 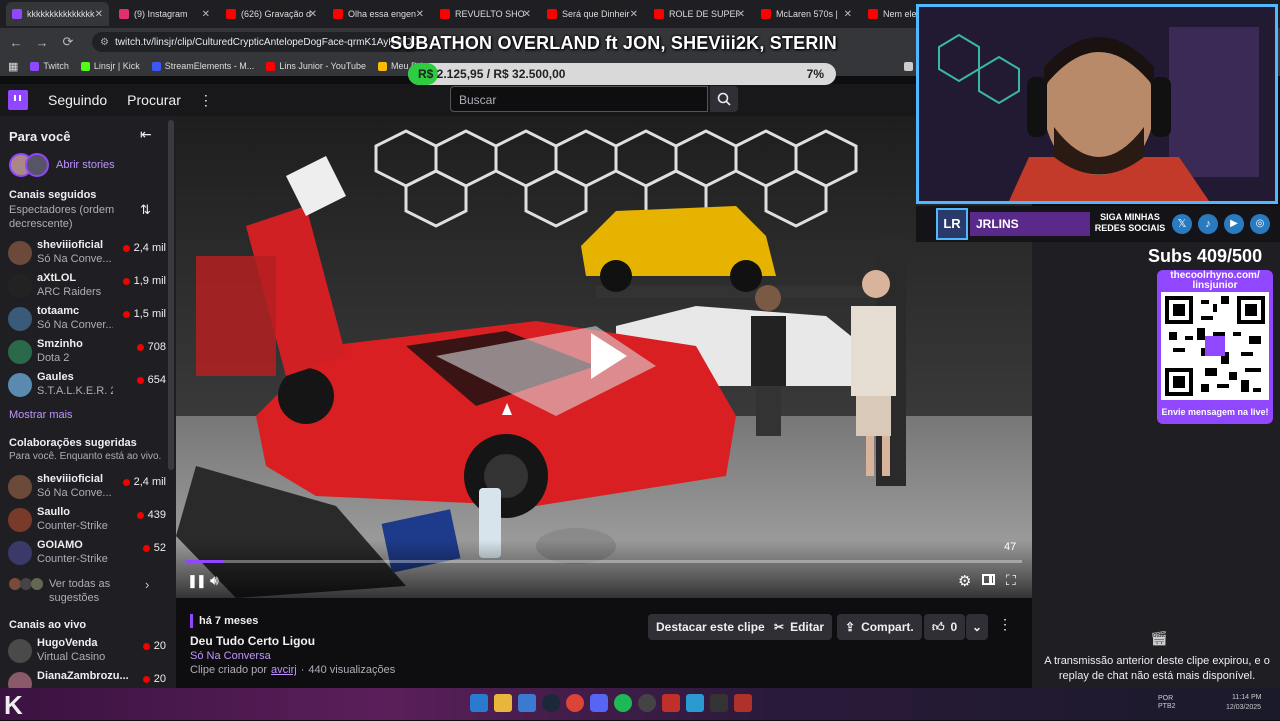 I want to click on dislike-dropdown-button: ⌄, so click(x=977, y=627).